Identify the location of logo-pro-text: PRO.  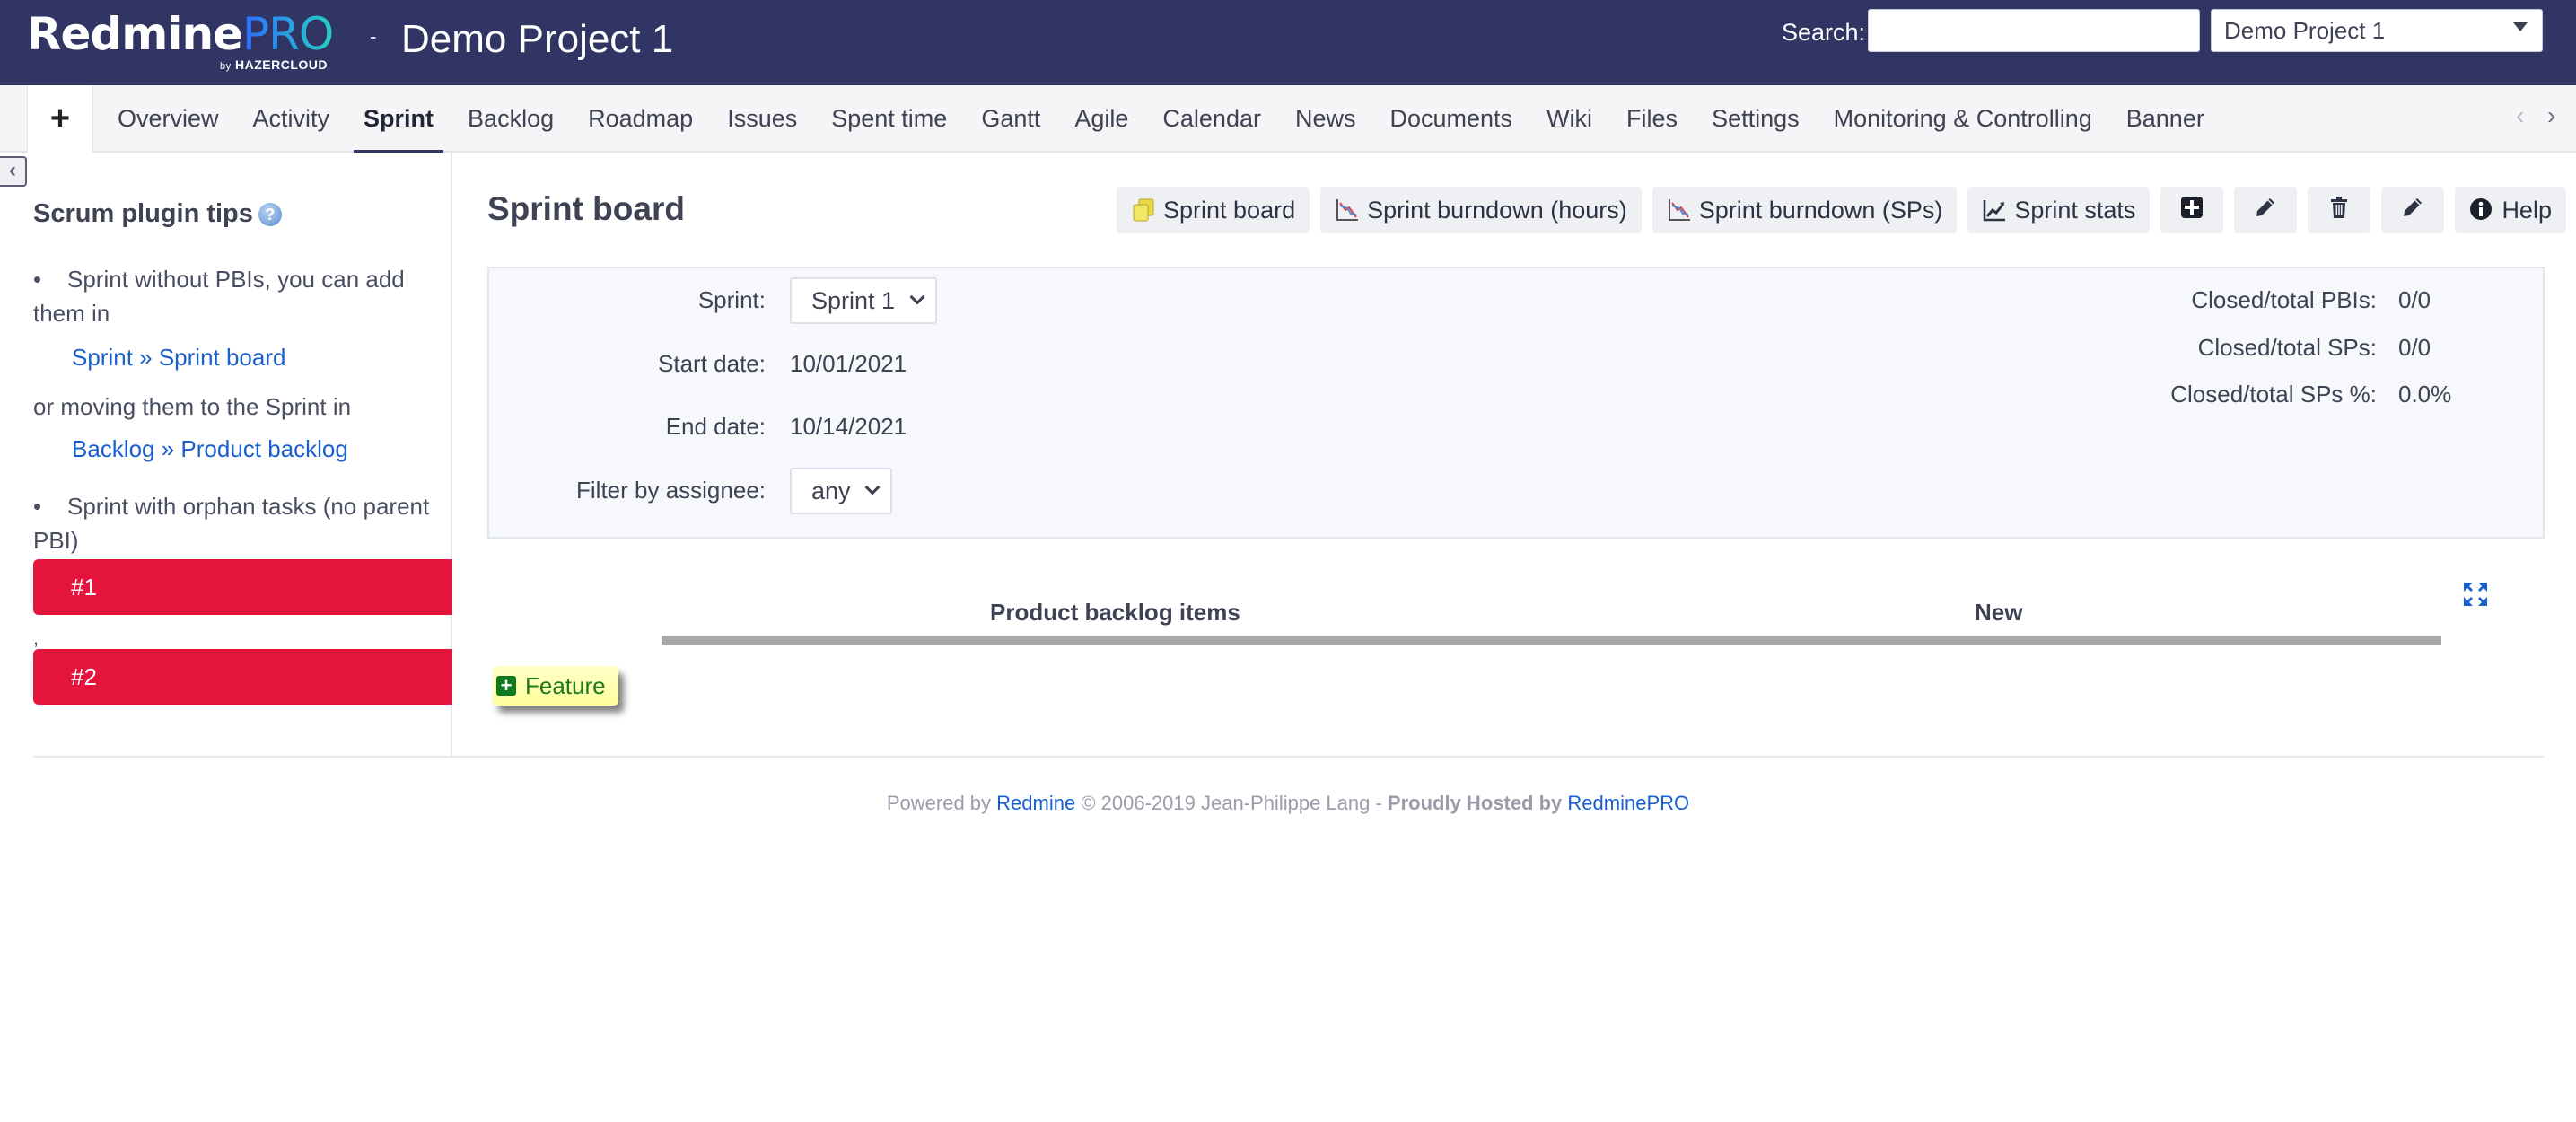
(287, 34).